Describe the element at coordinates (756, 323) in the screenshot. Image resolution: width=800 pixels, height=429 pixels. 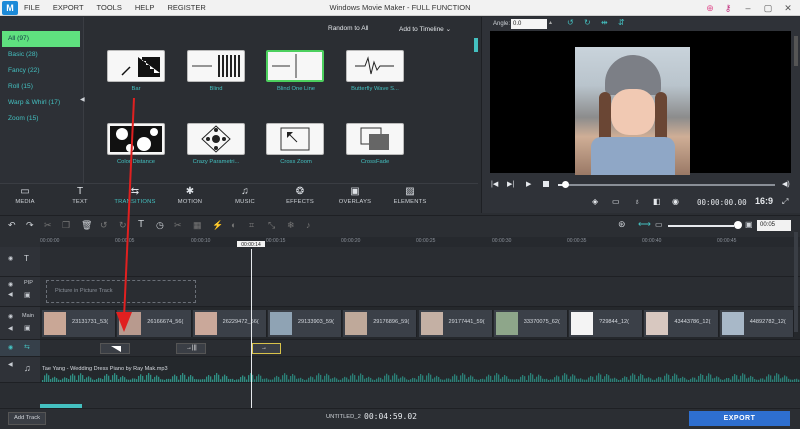
I see `video-clip: 44892782_12(` at that location.